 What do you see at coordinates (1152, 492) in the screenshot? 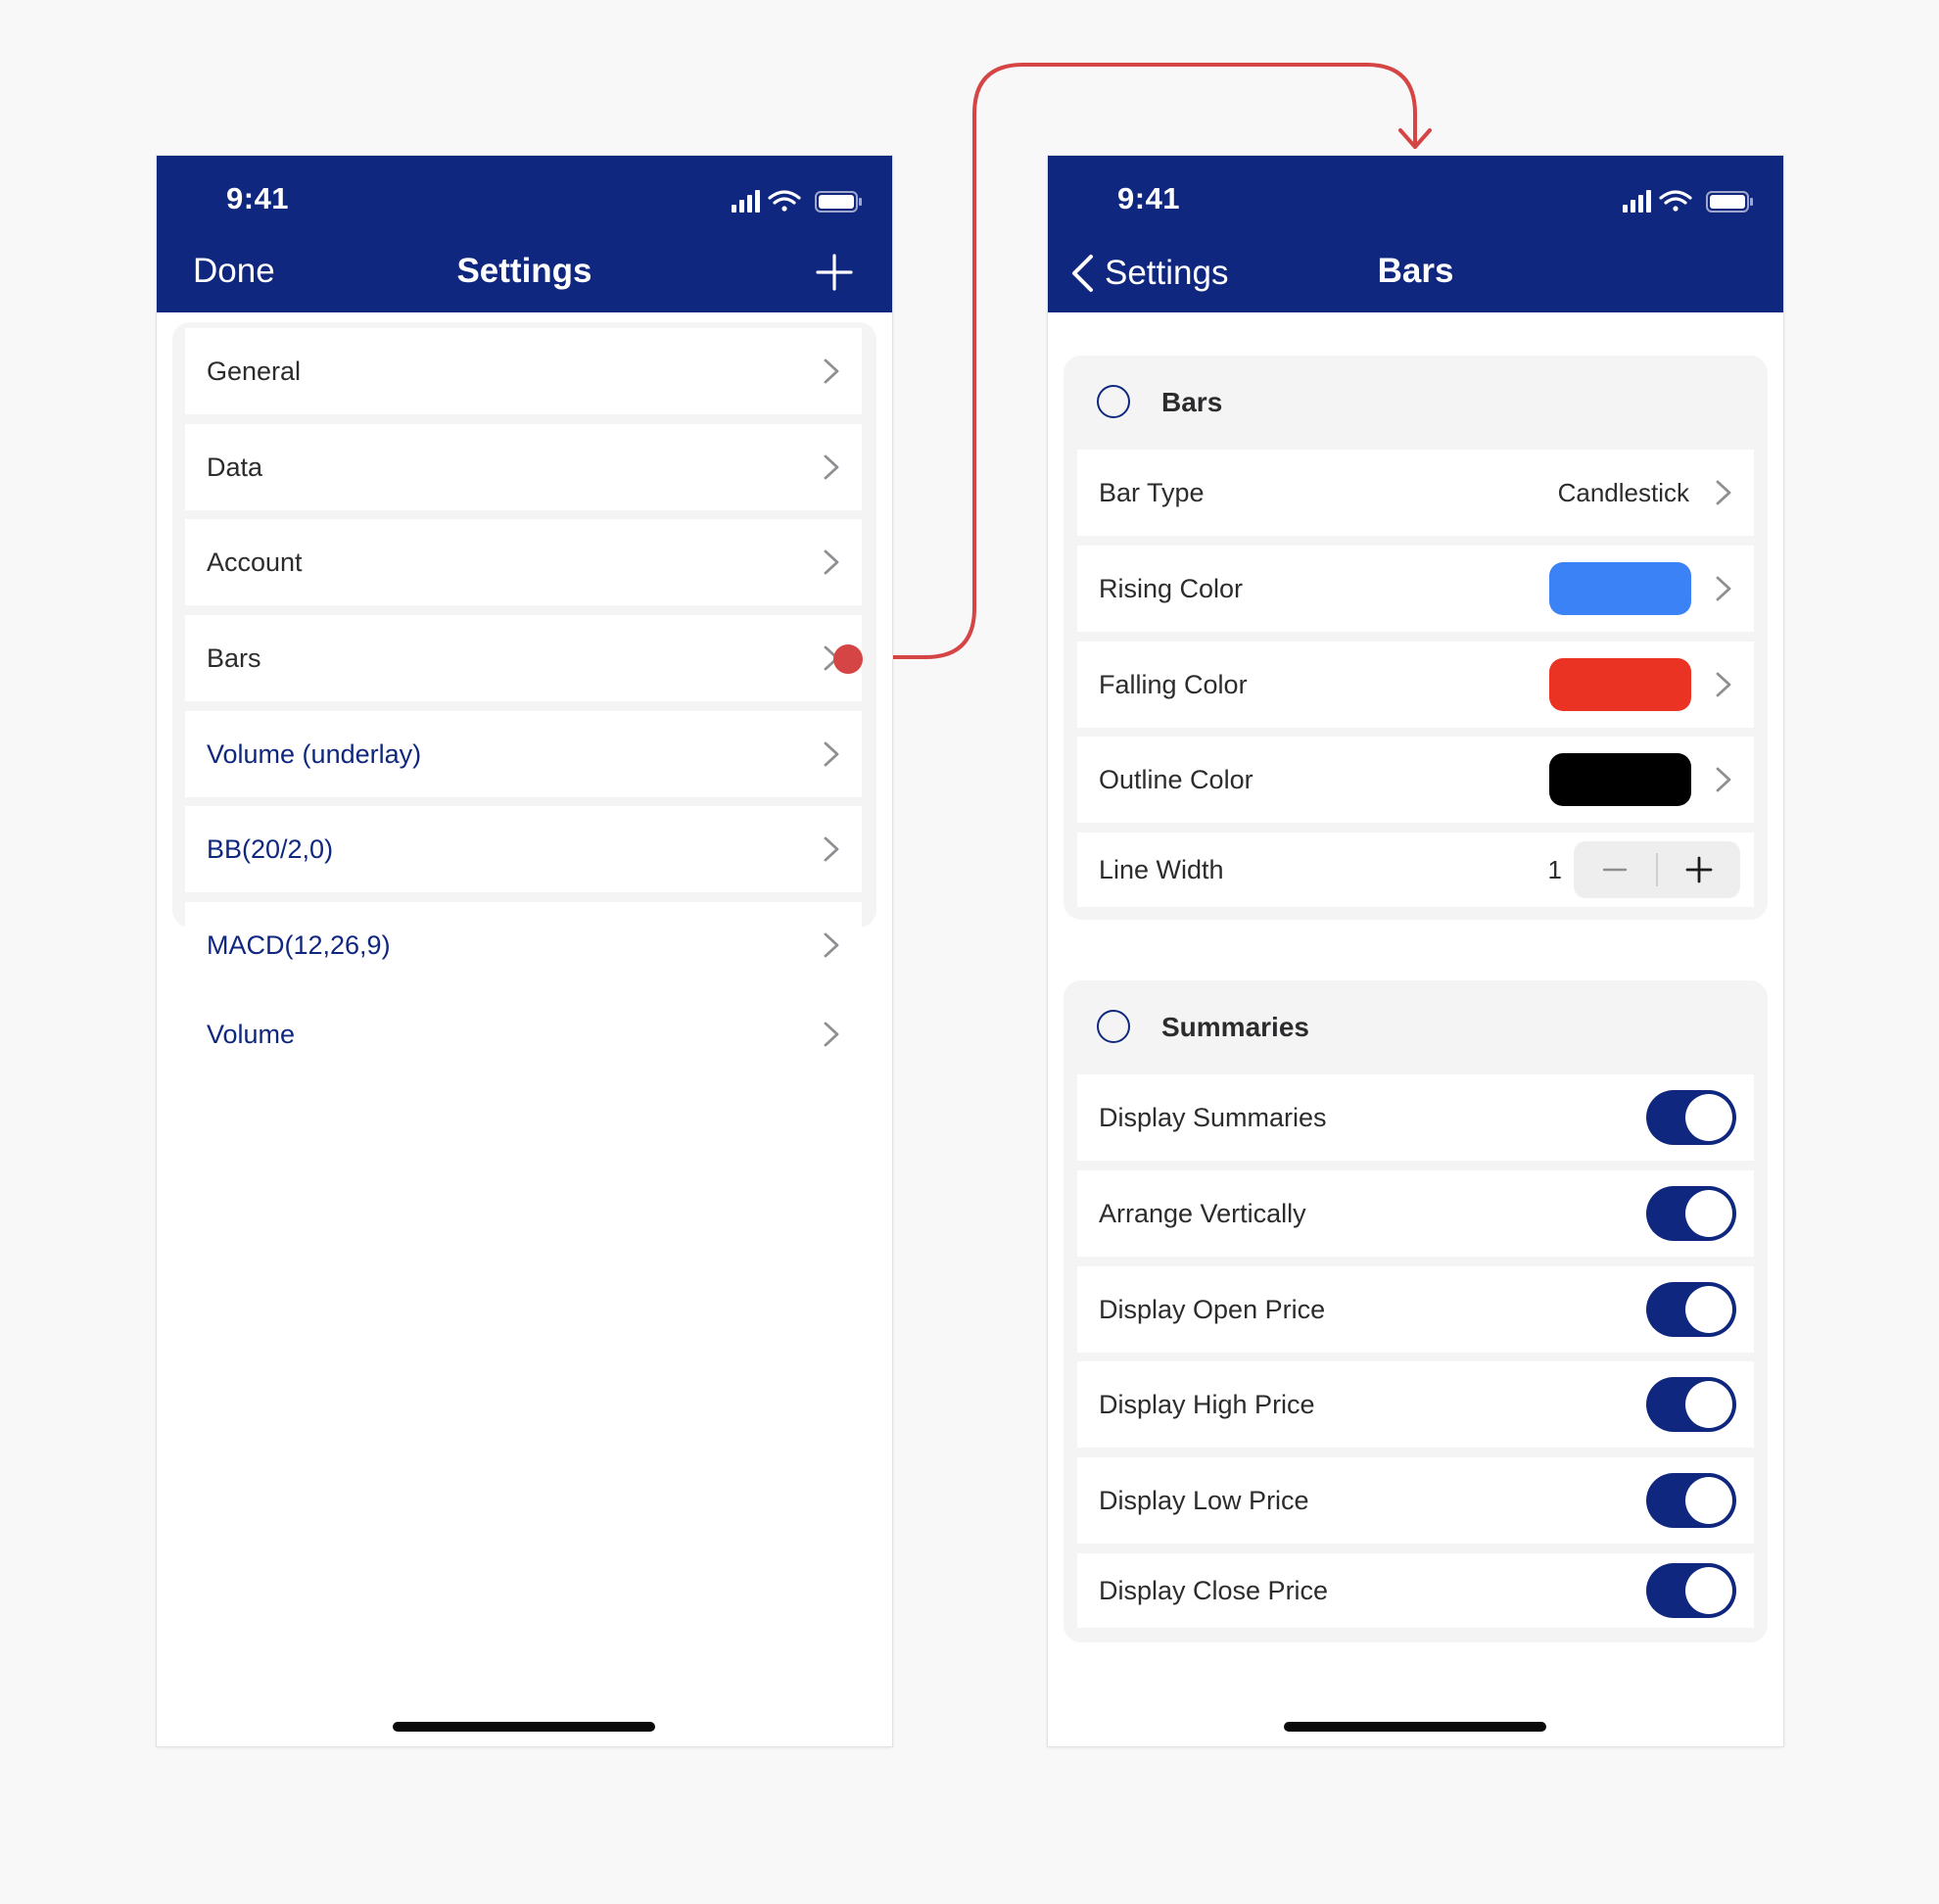
I see `row-label: Bar Type` at bounding box center [1152, 492].